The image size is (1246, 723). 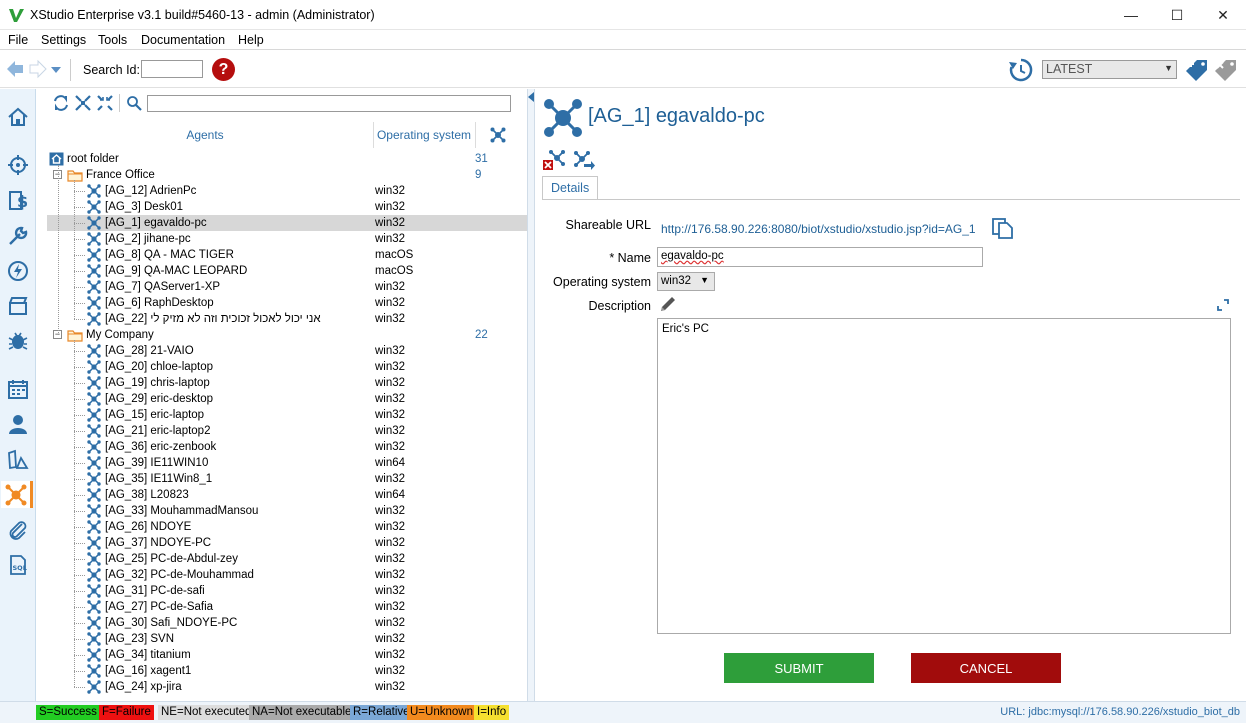 I want to click on cancel-button: CANCEL, so click(x=986, y=668).